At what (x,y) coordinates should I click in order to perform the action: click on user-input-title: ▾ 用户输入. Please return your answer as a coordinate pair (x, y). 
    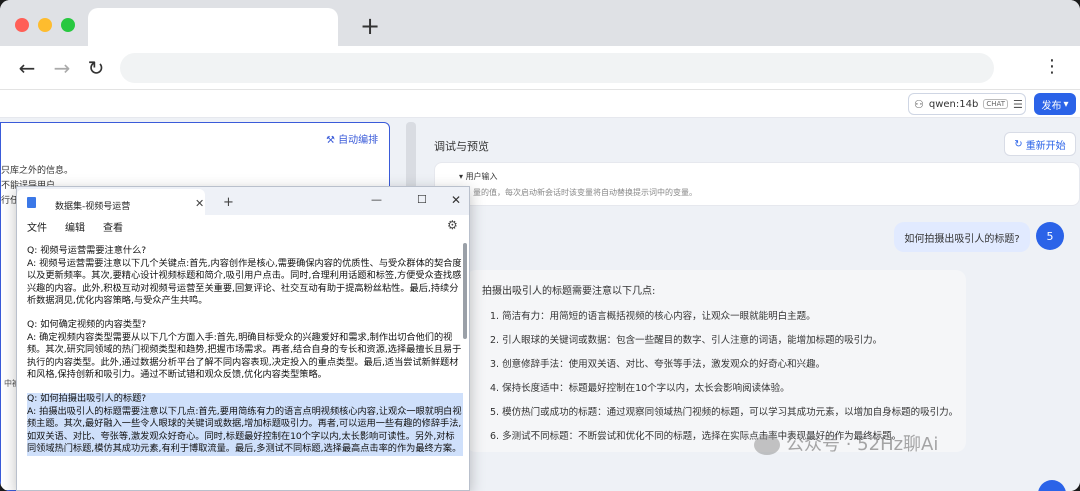
    Looking at the image, I should click on (478, 176).